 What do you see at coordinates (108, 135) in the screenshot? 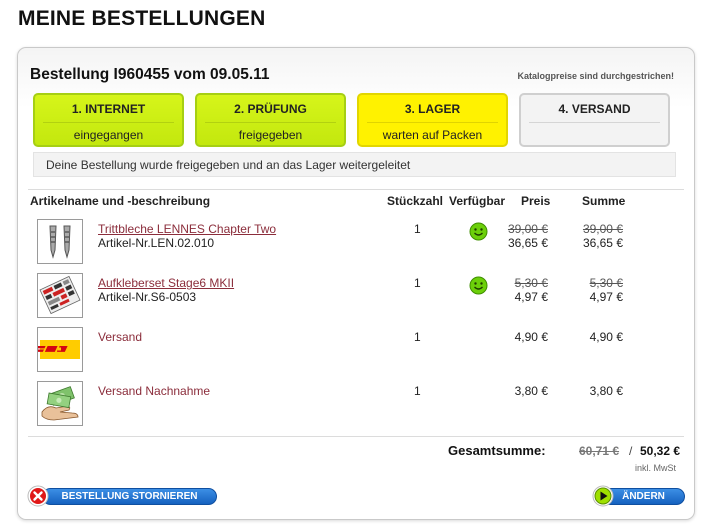
I see `step-status: eingegangen` at bounding box center [108, 135].